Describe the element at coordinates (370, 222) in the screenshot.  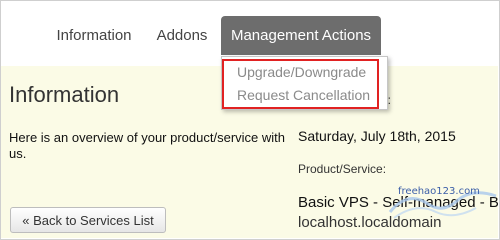
I see `hostname-value: localhost.localdomain` at that location.